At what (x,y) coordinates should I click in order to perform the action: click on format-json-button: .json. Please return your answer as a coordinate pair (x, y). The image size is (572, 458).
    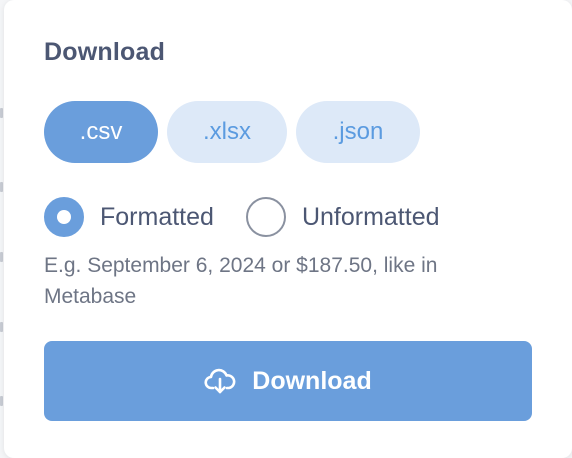
    Looking at the image, I should click on (358, 132).